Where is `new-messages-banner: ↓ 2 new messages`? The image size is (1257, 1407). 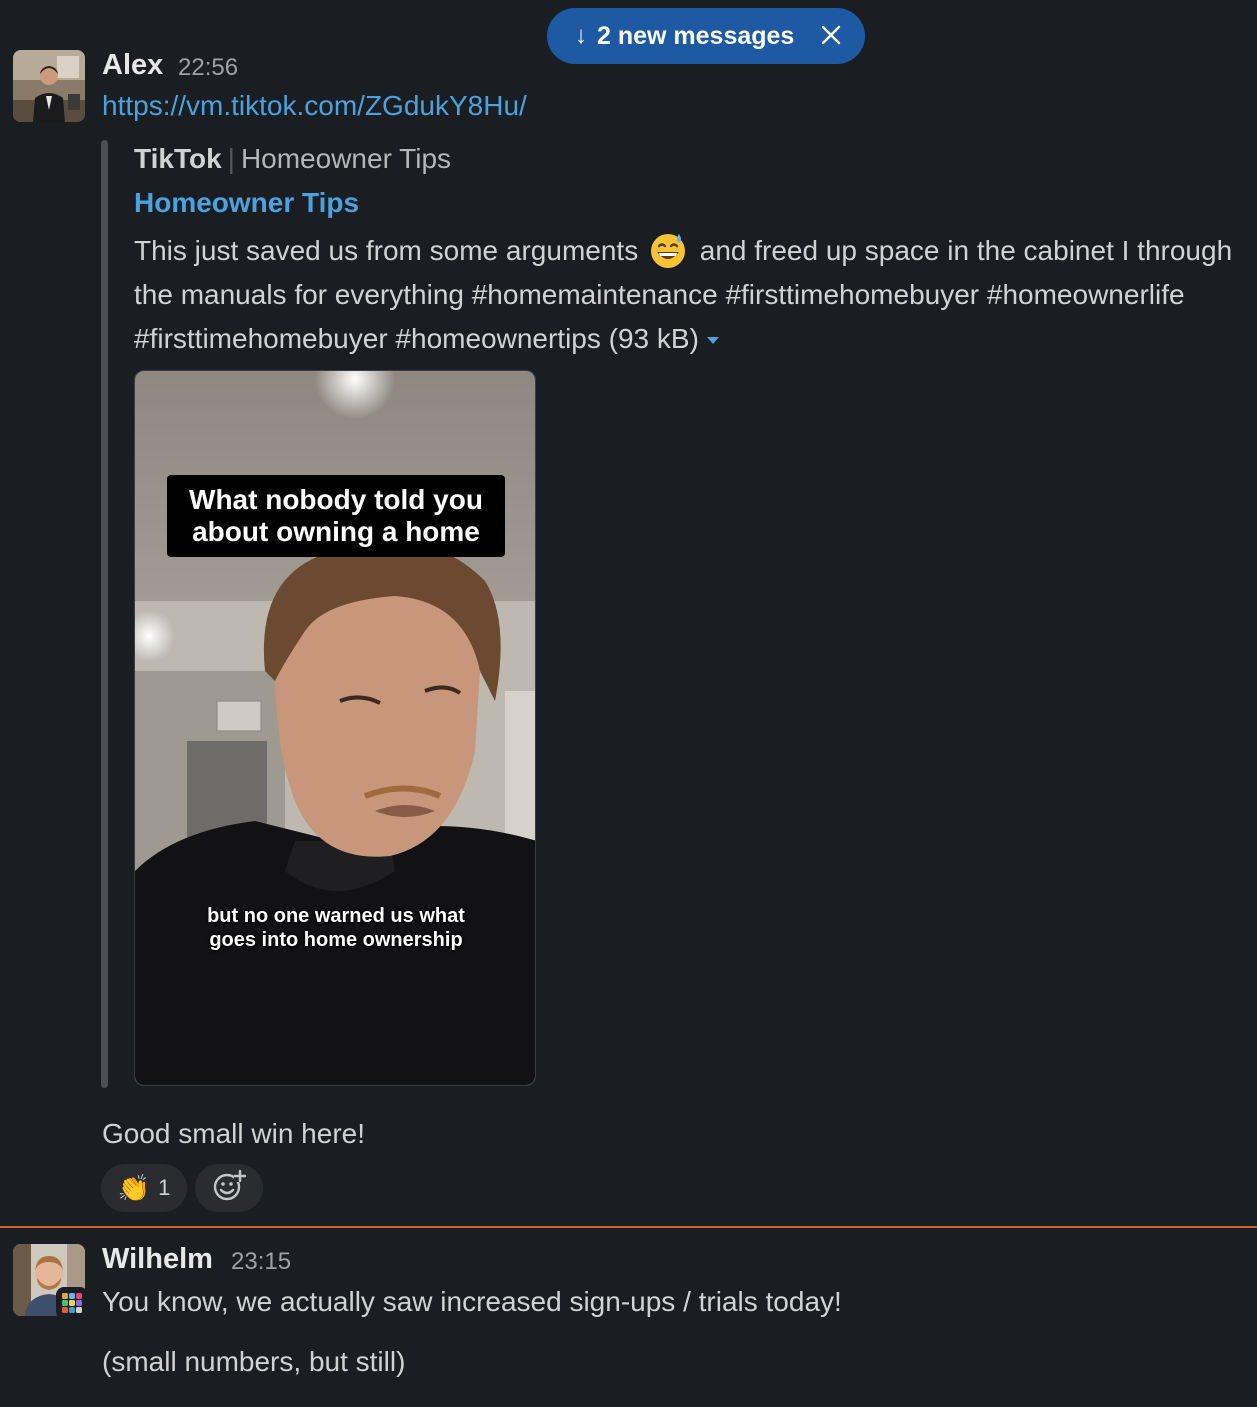
new-messages-banner: ↓ 2 new messages is located at coordinates (706, 36).